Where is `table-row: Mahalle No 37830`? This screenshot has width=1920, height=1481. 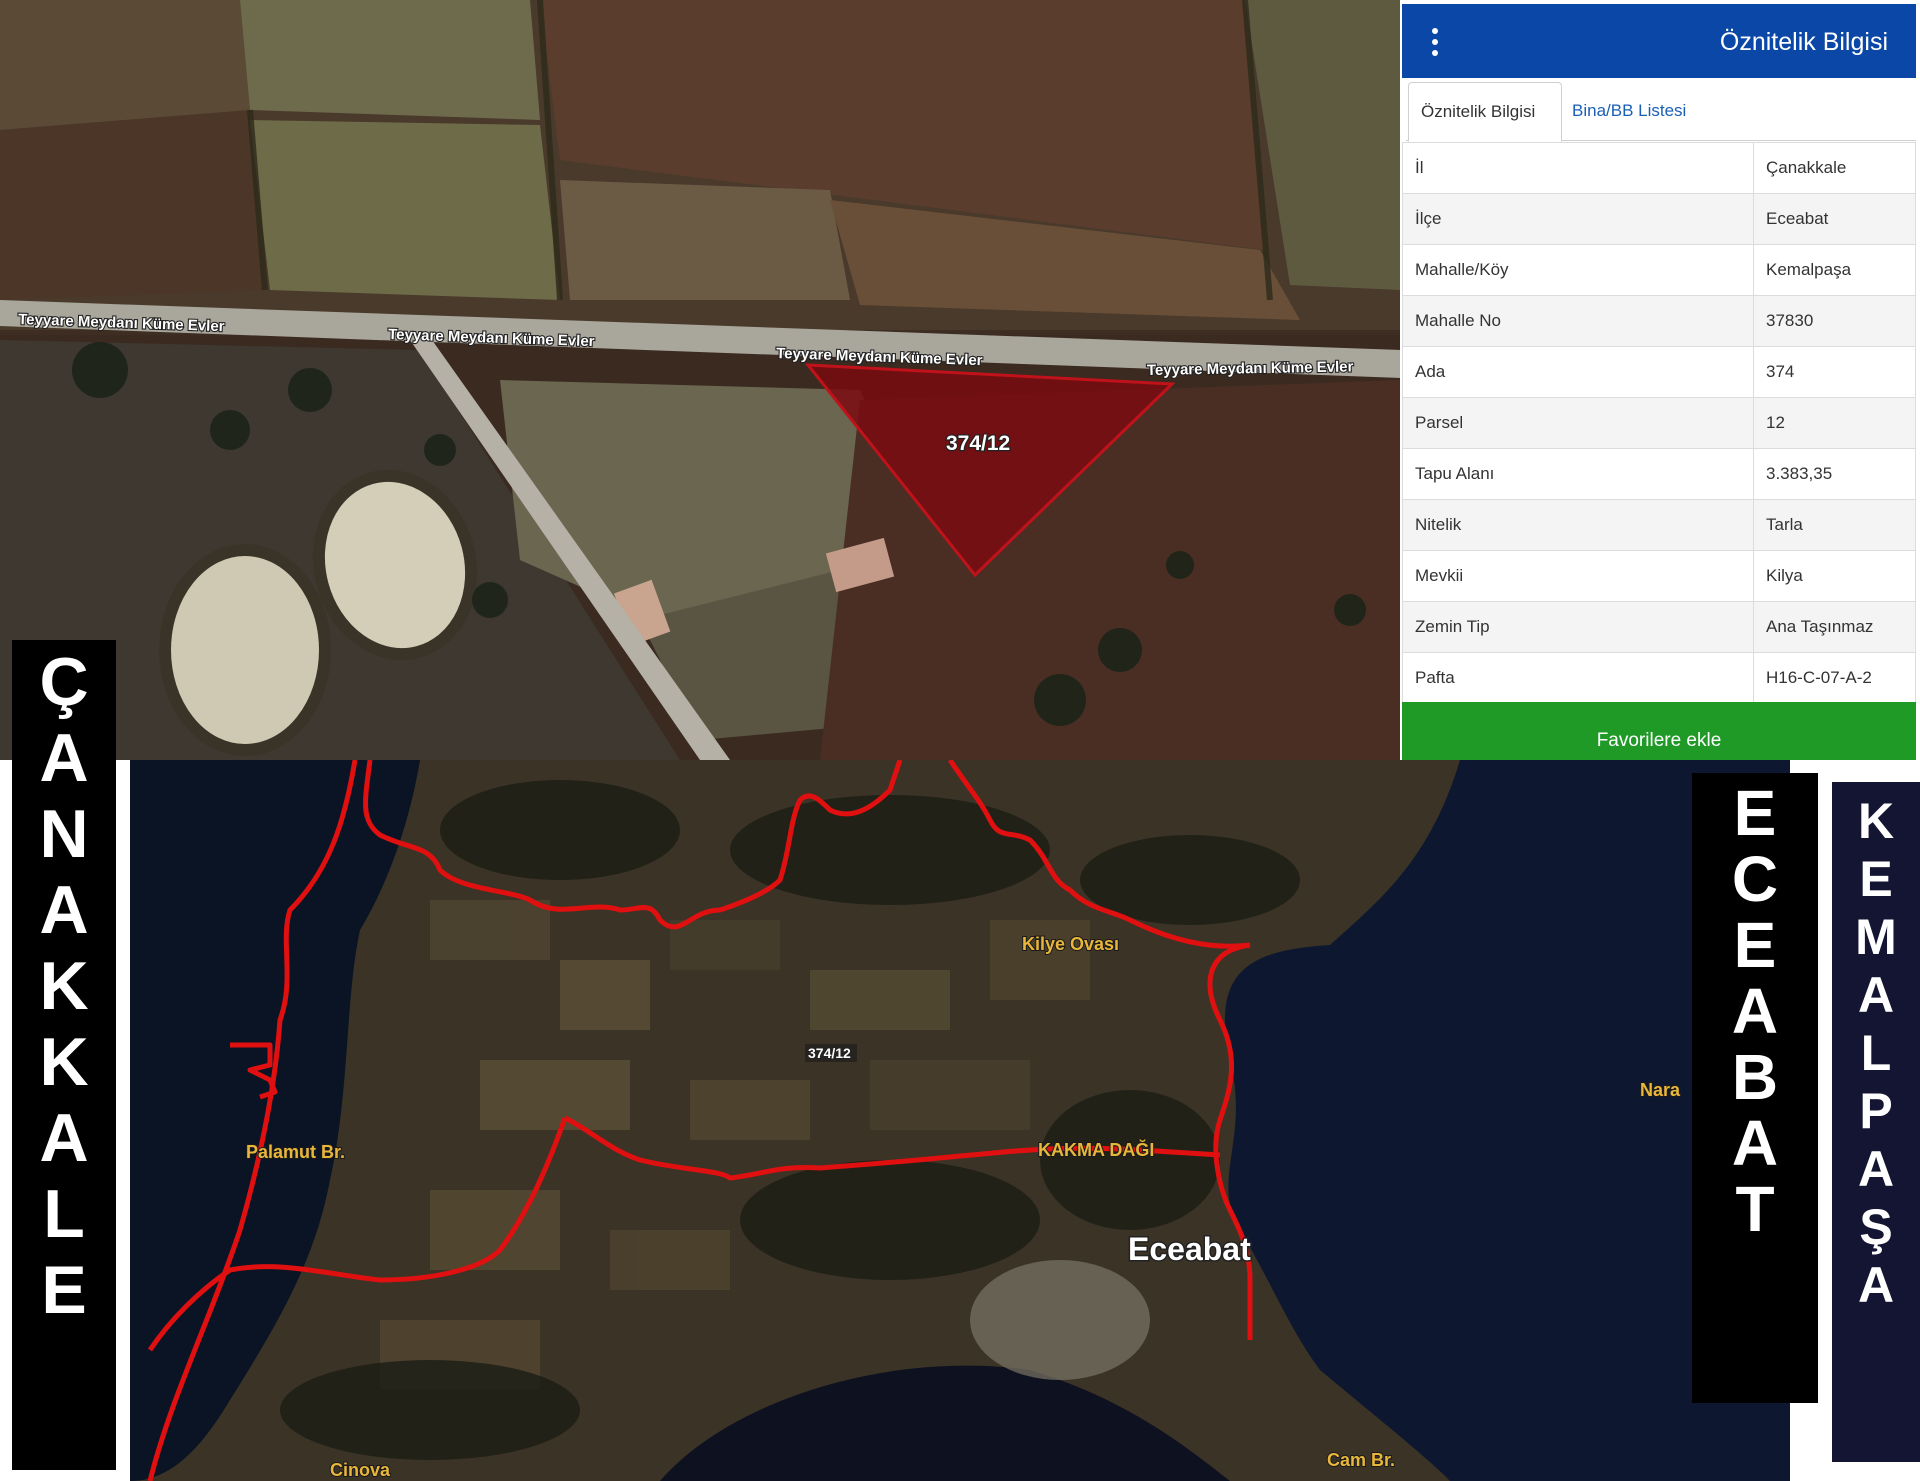
table-row: Mahalle No 37830 is located at coordinates (1659, 321).